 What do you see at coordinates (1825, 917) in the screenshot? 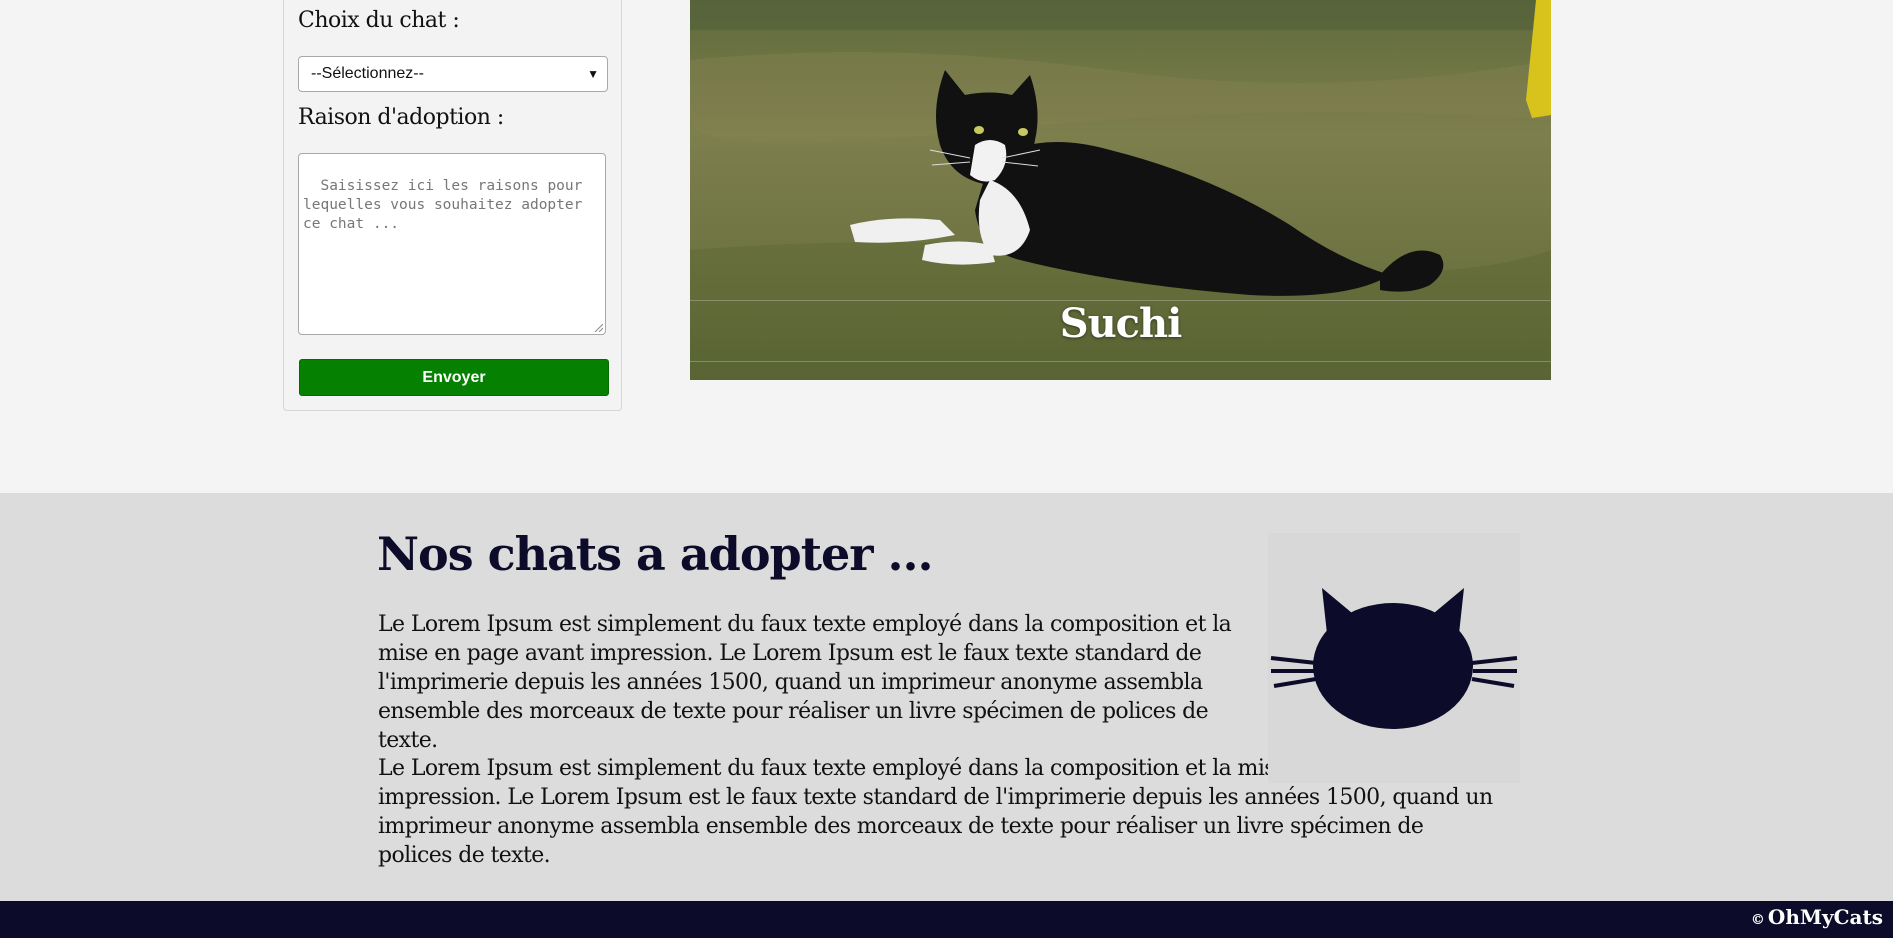
I see `brand-name: OhMyCats` at bounding box center [1825, 917].